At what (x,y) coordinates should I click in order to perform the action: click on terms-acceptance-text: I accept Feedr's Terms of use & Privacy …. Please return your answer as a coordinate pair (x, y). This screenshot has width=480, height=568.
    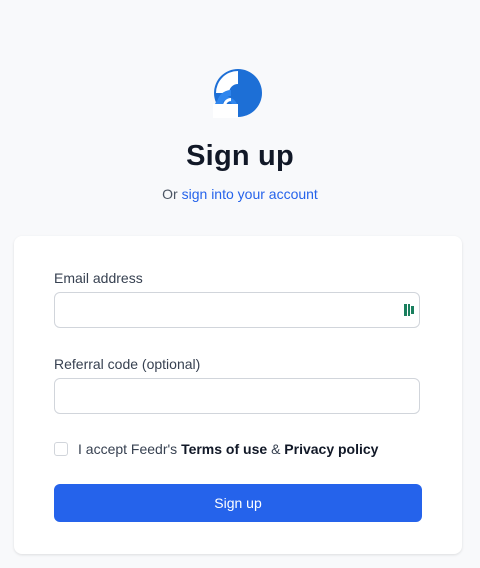
    Looking at the image, I should click on (228, 449).